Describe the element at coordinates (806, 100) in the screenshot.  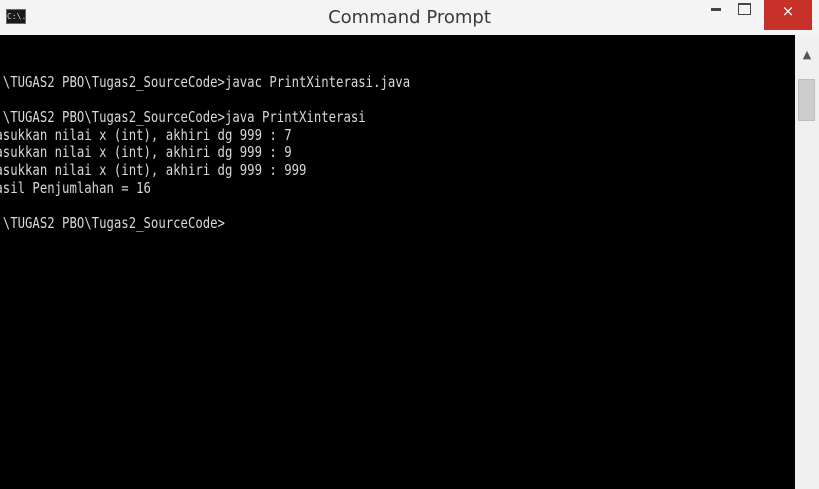
I see `scroll-thumb` at that location.